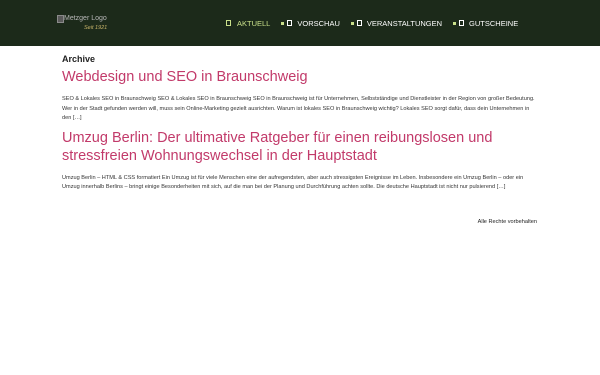 The height and width of the screenshot is (375, 600). I want to click on site-logo: Metzger Logo Seit 1921, so click(102, 25).